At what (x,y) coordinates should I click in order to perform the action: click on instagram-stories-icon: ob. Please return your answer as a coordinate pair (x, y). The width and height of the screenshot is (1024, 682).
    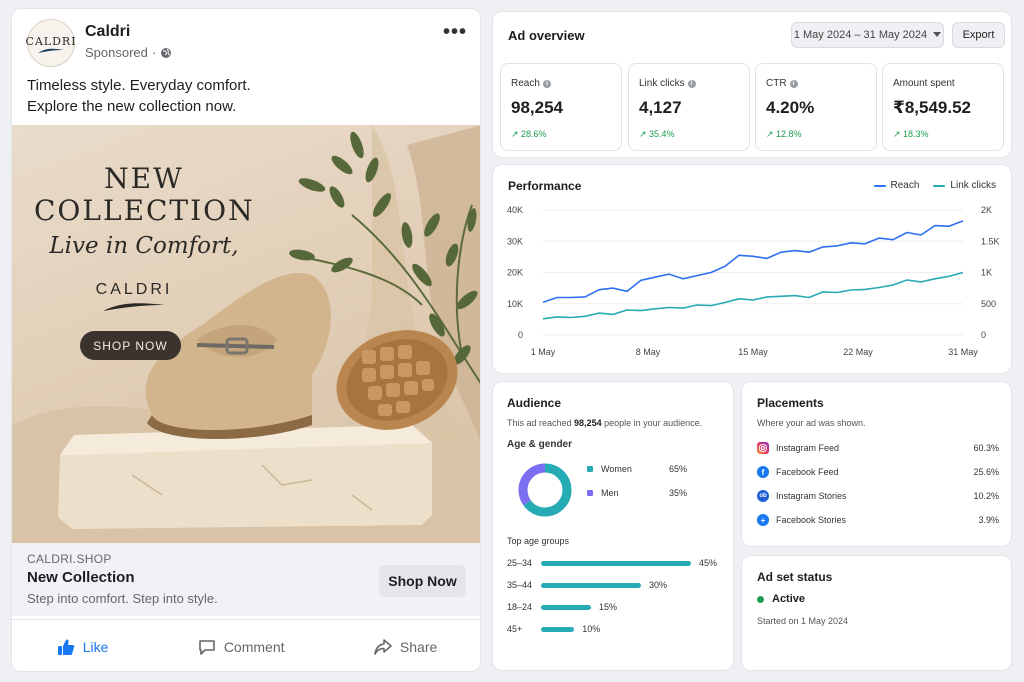
    Looking at the image, I should click on (763, 496).